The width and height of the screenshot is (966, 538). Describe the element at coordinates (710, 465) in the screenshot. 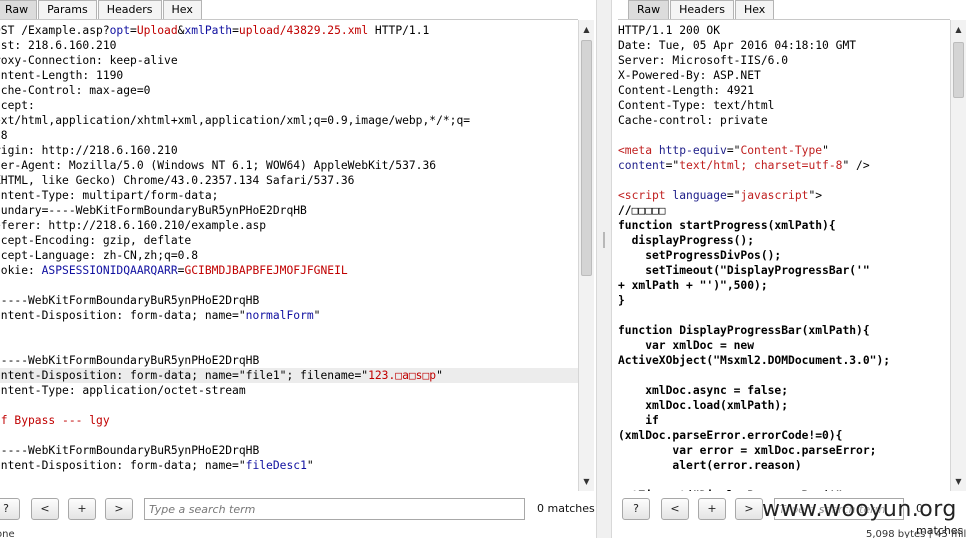

I see `response-token: alert(error.reason)` at that location.